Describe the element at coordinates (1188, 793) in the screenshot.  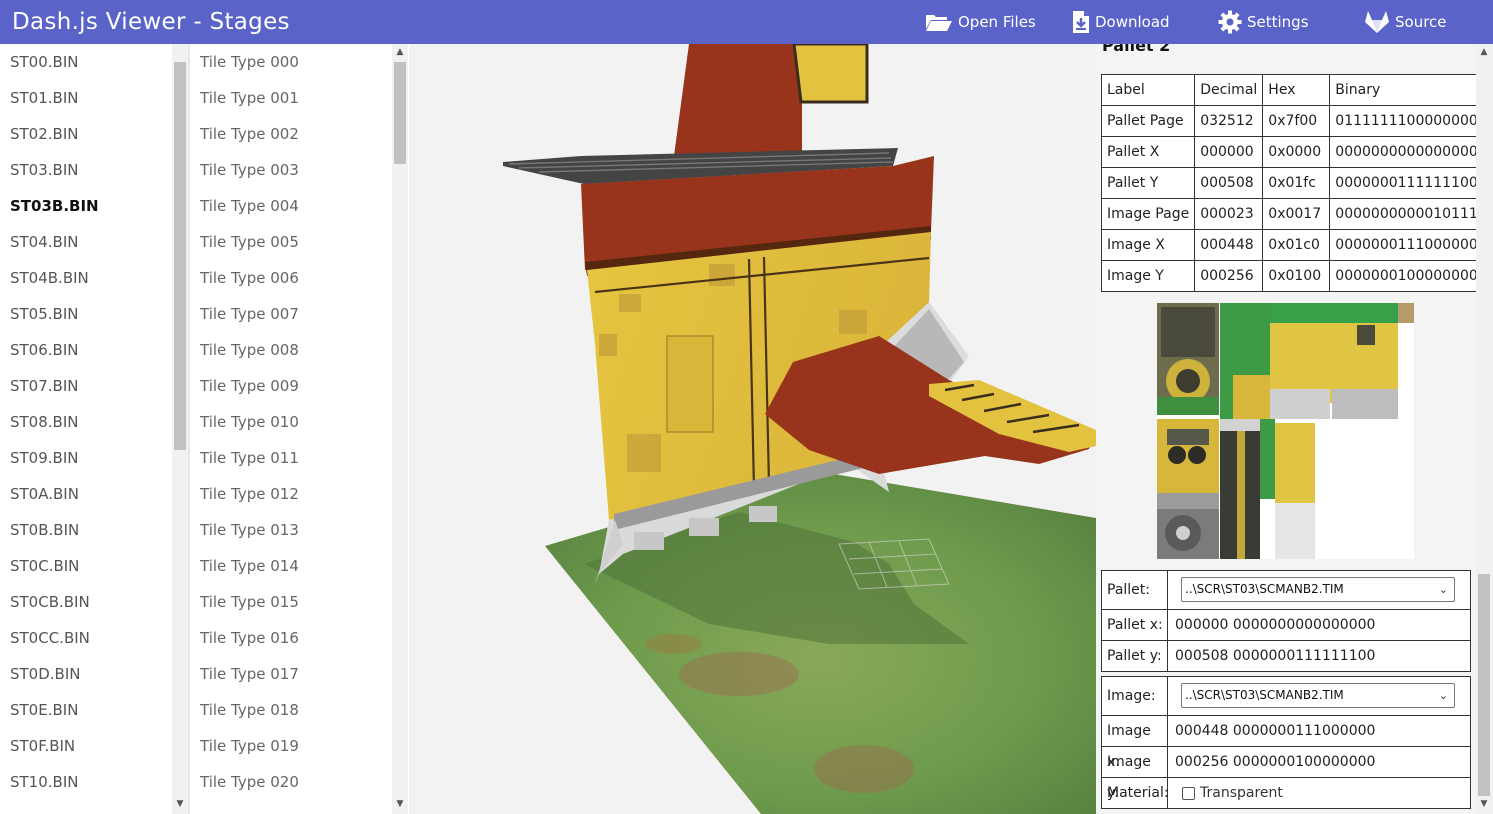
I see `transparent-checkbox` at that location.